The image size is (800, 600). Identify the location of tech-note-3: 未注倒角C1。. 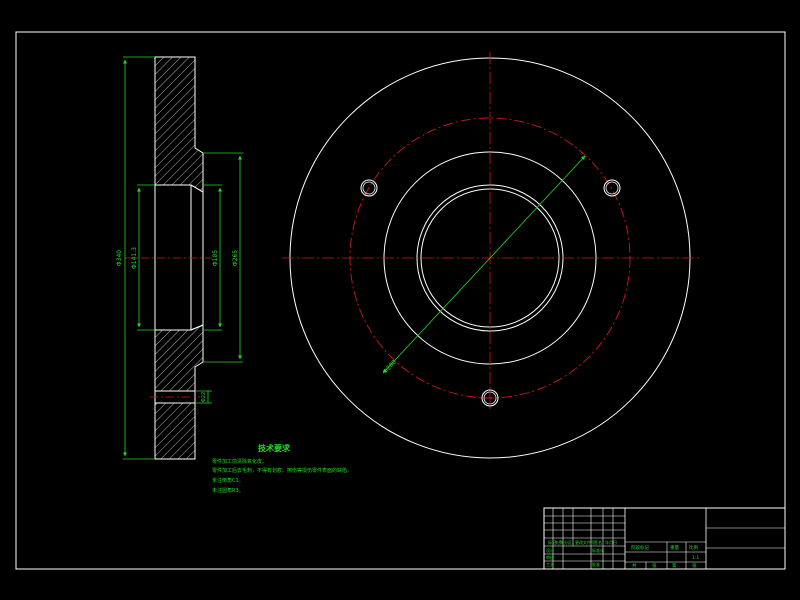
(228, 480).